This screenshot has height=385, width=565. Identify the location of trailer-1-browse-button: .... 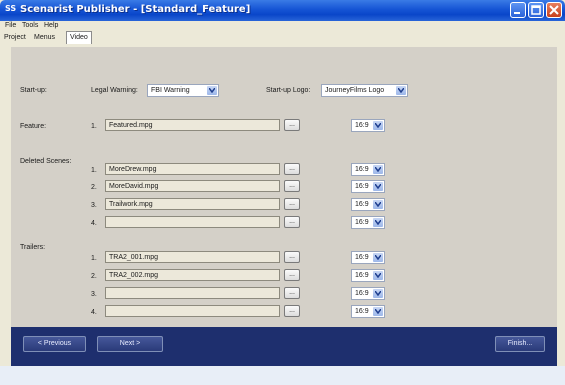
(292, 257).